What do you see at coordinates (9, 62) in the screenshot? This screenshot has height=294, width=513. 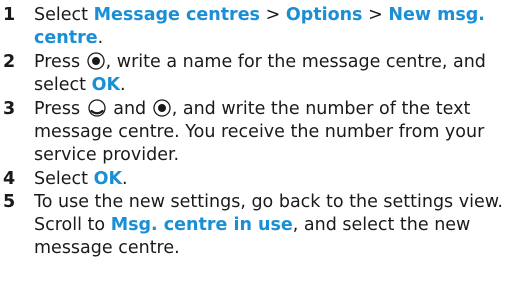 I see `step-number: 2` at bounding box center [9, 62].